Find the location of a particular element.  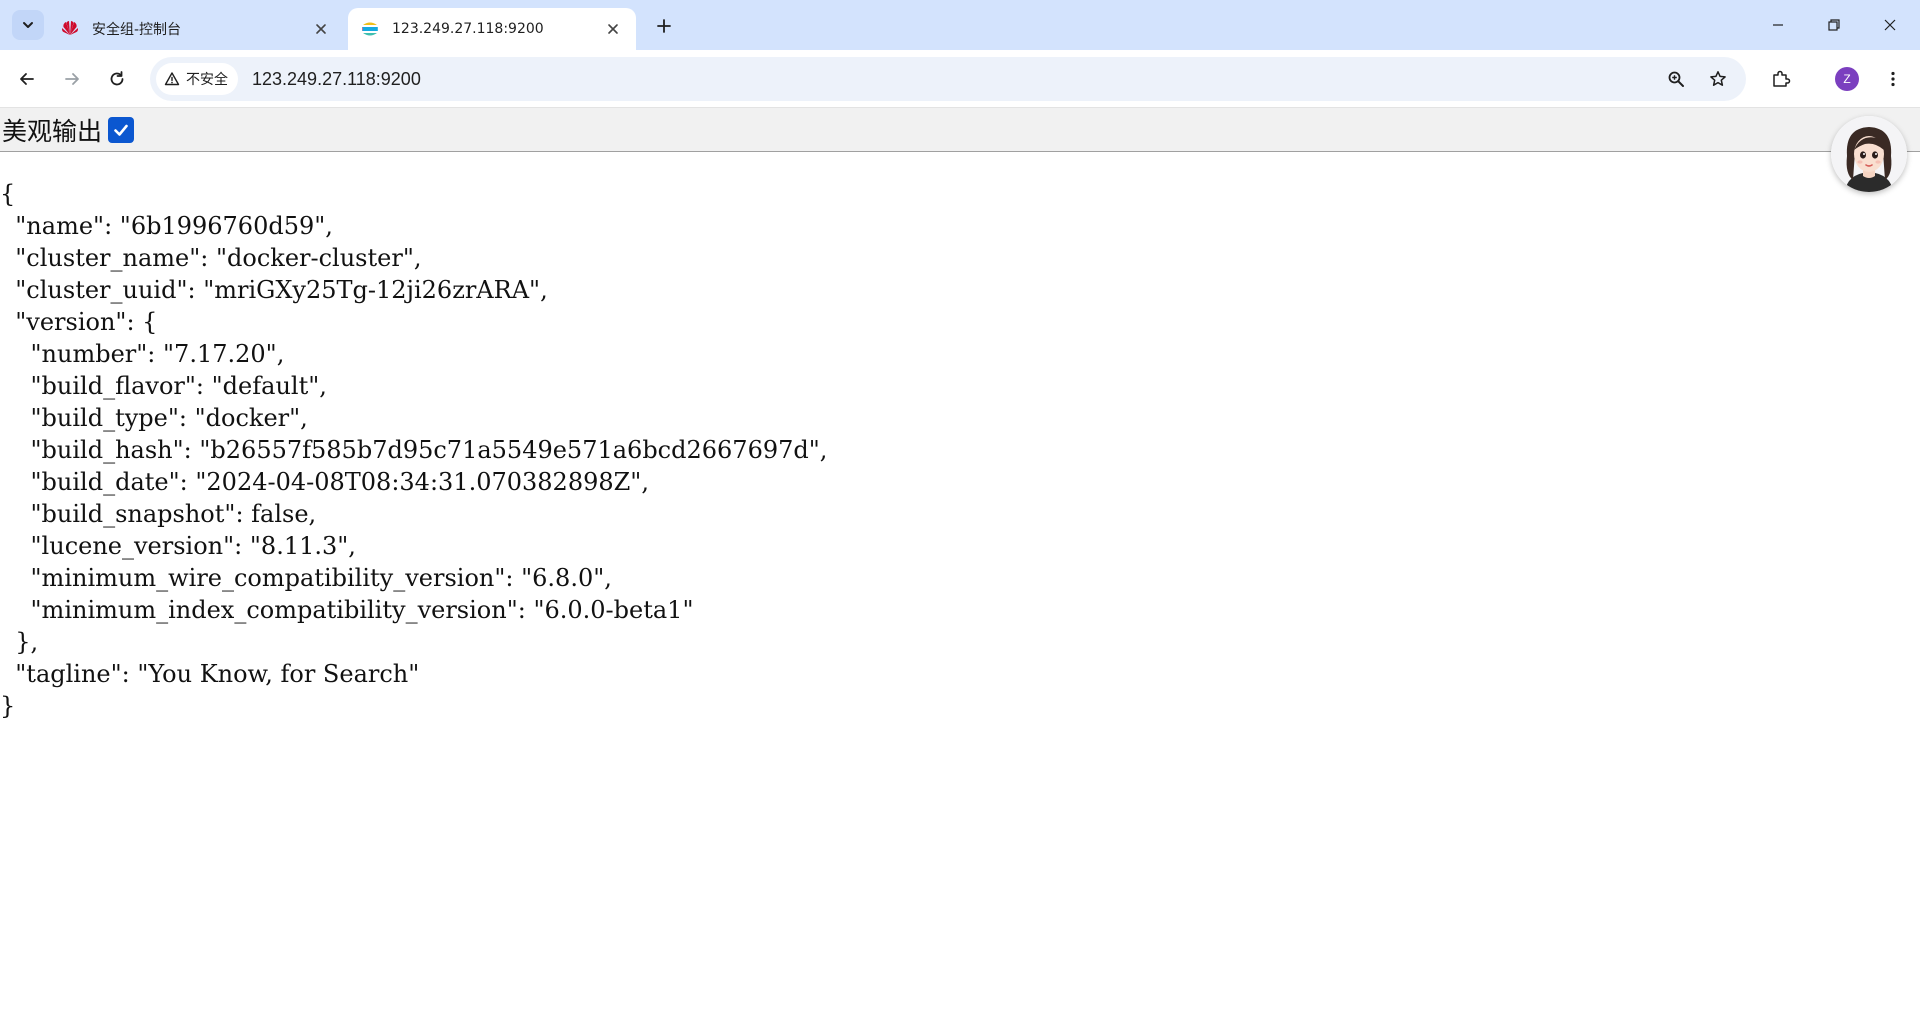

tab-title: 123.249.27.118:9200 is located at coordinates (468, 29).